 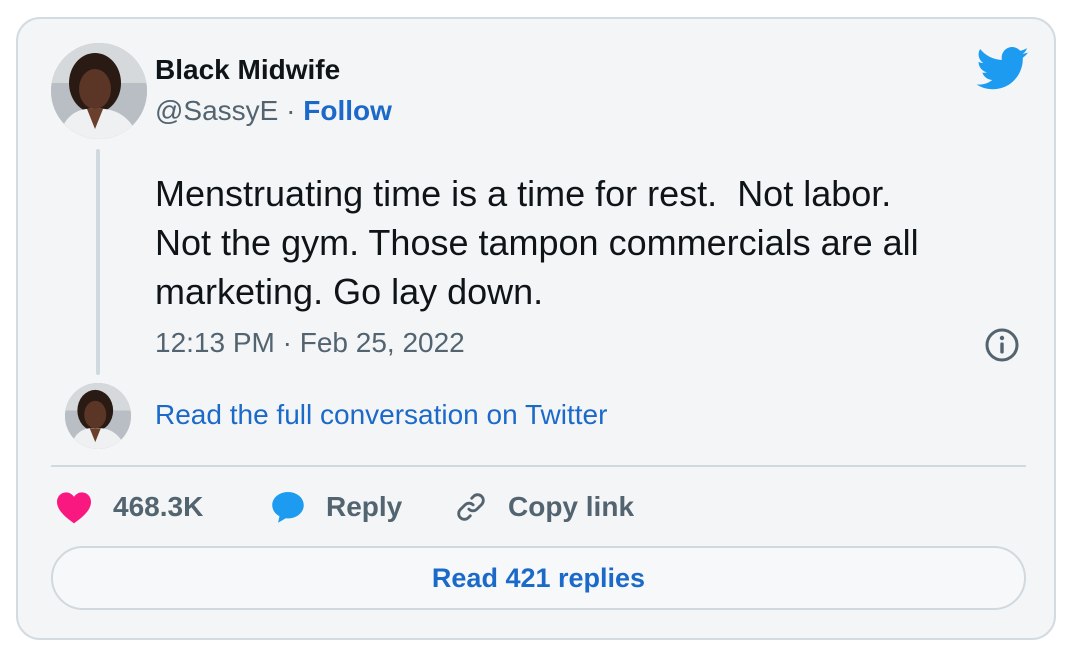 What do you see at coordinates (288, 507) in the screenshot?
I see `speech-bubble-icon` at bounding box center [288, 507].